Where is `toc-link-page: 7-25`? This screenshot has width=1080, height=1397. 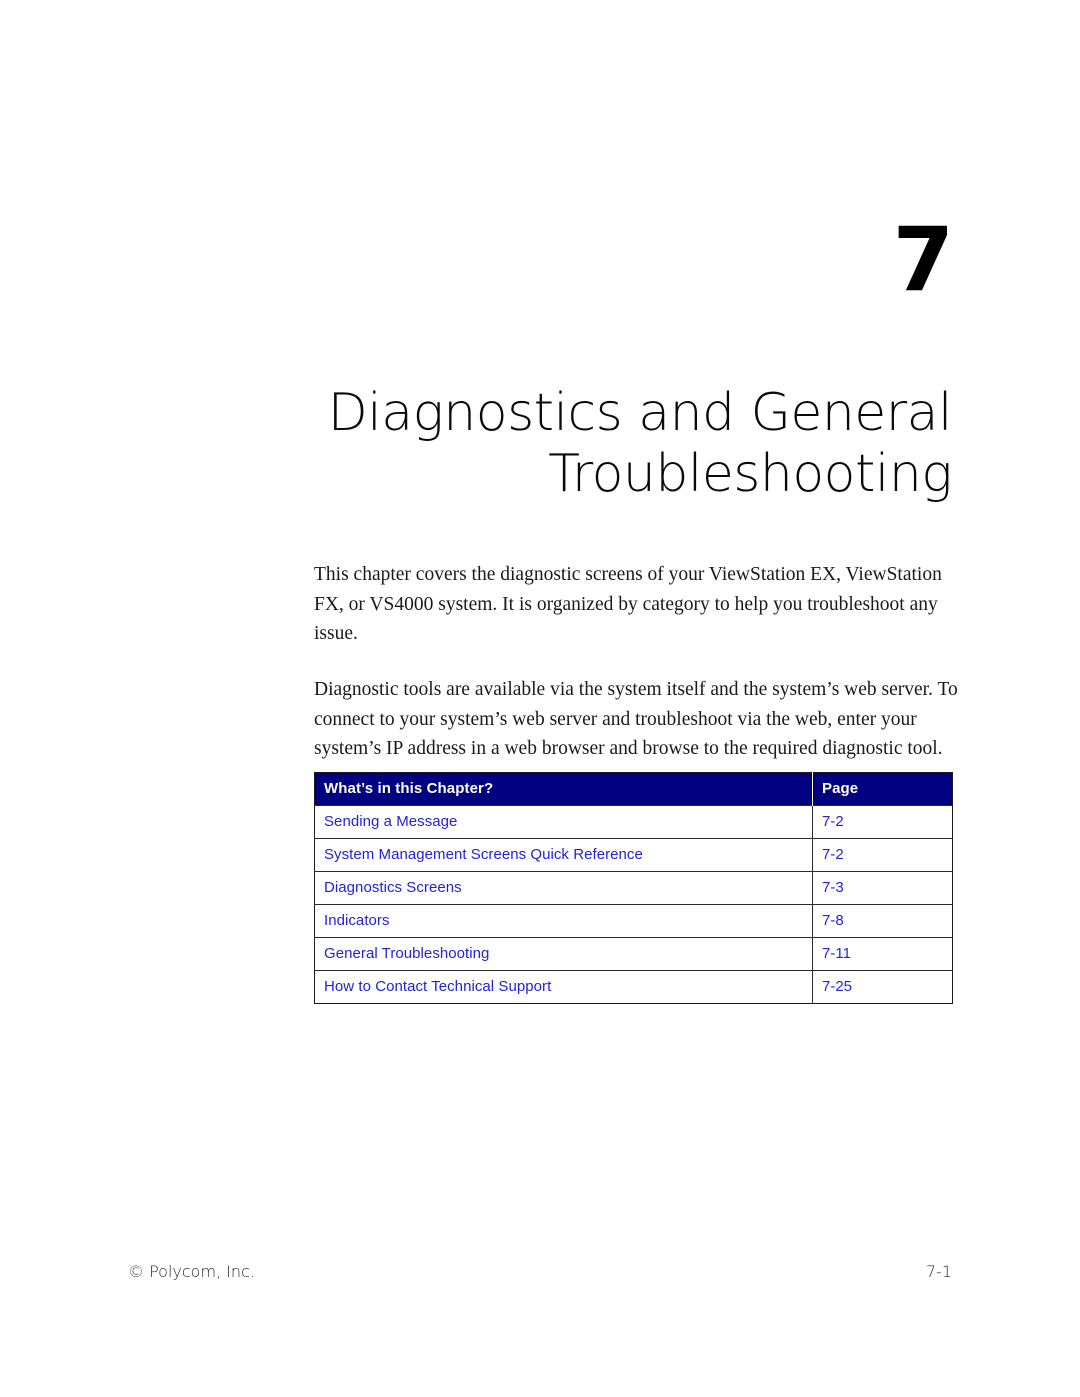 toc-link-page: 7-25 is located at coordinates (882, 987).